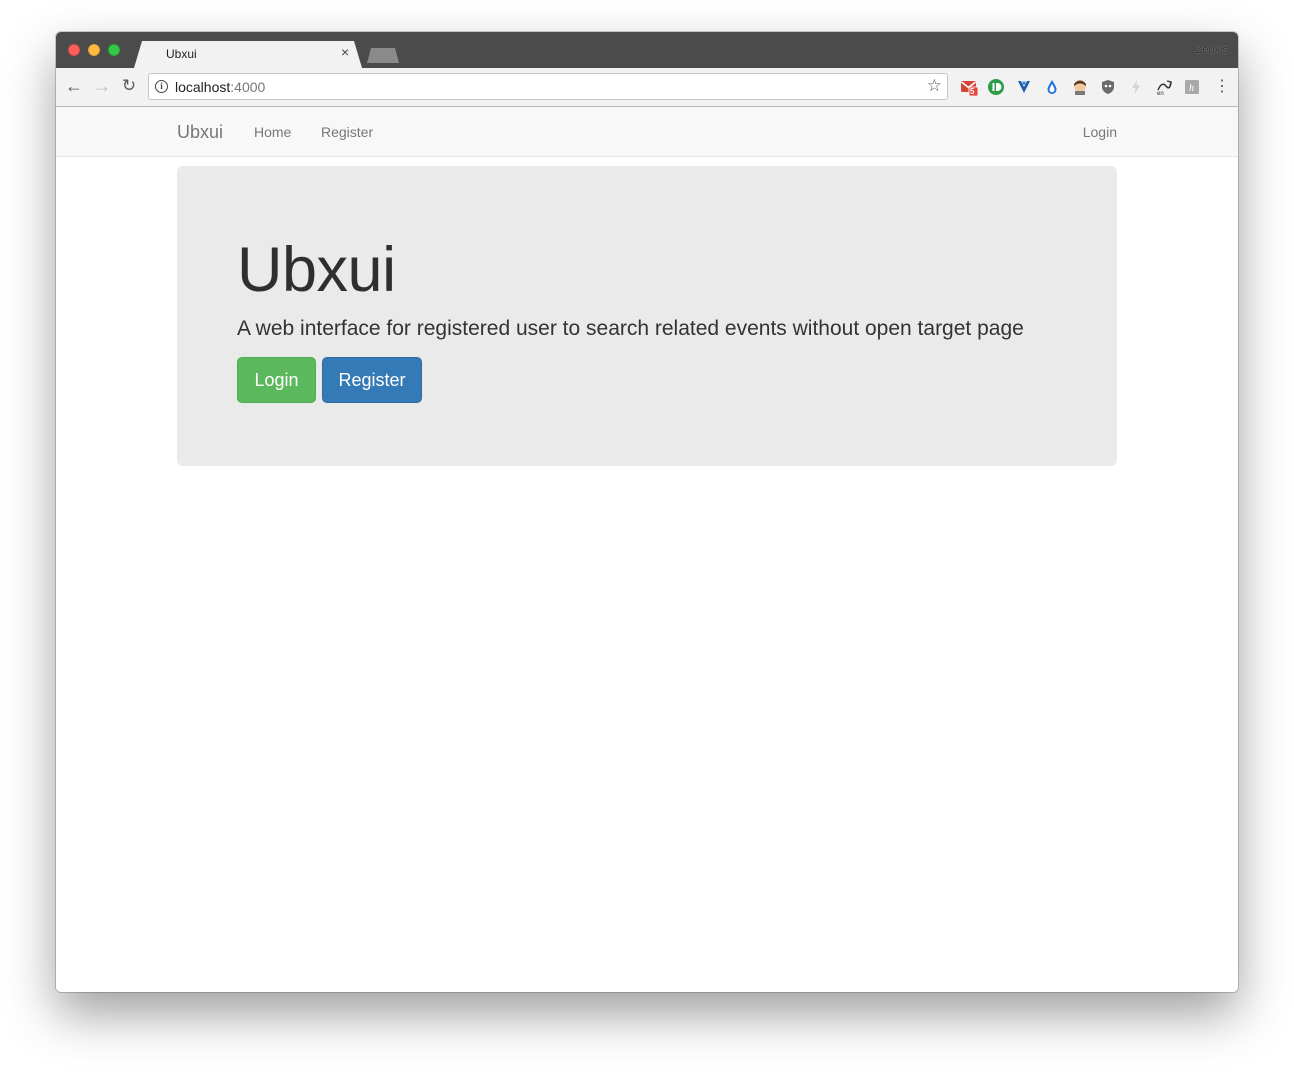 This screenshot has width=1294, height=1072. I want to click on address-bar: i localhost:4000 ☆, so click(548, 86).